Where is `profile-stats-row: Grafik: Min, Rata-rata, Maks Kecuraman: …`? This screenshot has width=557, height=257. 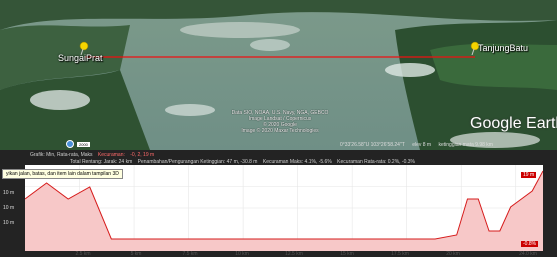 profile-stats-row: Grafik: Min, Rata-rata, Maks Kecuraman: … is located at coordinates (94, 155).